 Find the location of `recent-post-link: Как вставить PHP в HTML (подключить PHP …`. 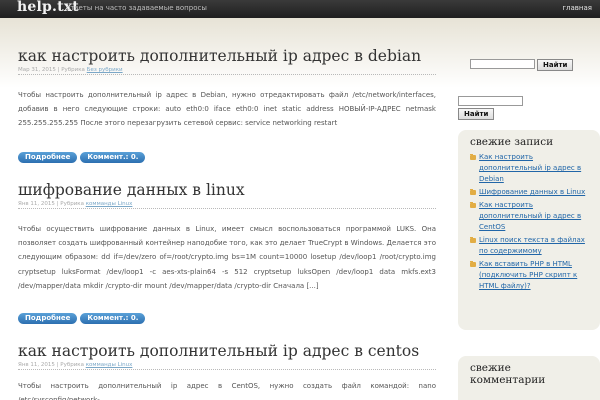

recent-post-link: Как вставить PHP в HTML (подключить PHP … is located at coordinates (528, 275).